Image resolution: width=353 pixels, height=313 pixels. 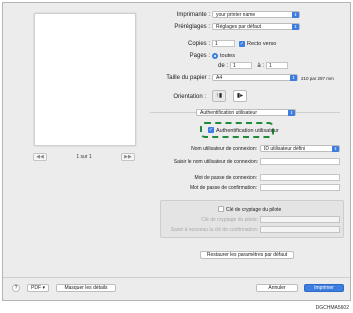 I want to click on chevron-down-icon: ▾, so click(x=43, y=288).